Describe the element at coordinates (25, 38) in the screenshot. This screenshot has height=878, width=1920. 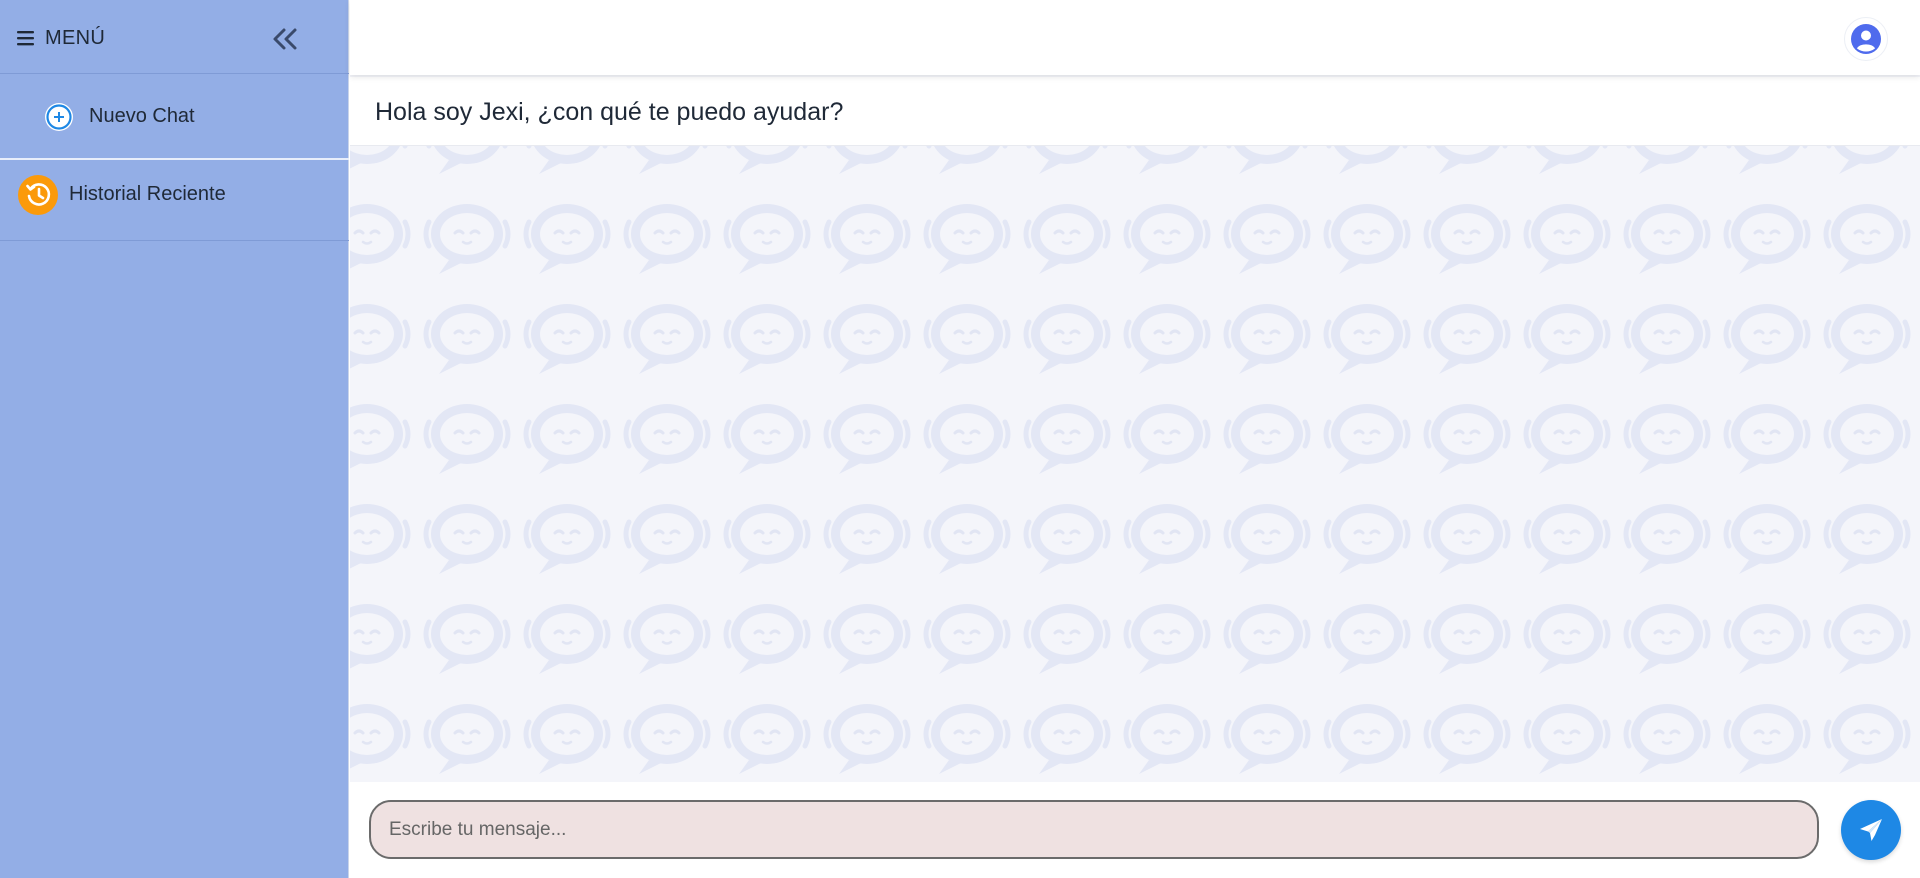
I see `hamburger-icon` at that location.